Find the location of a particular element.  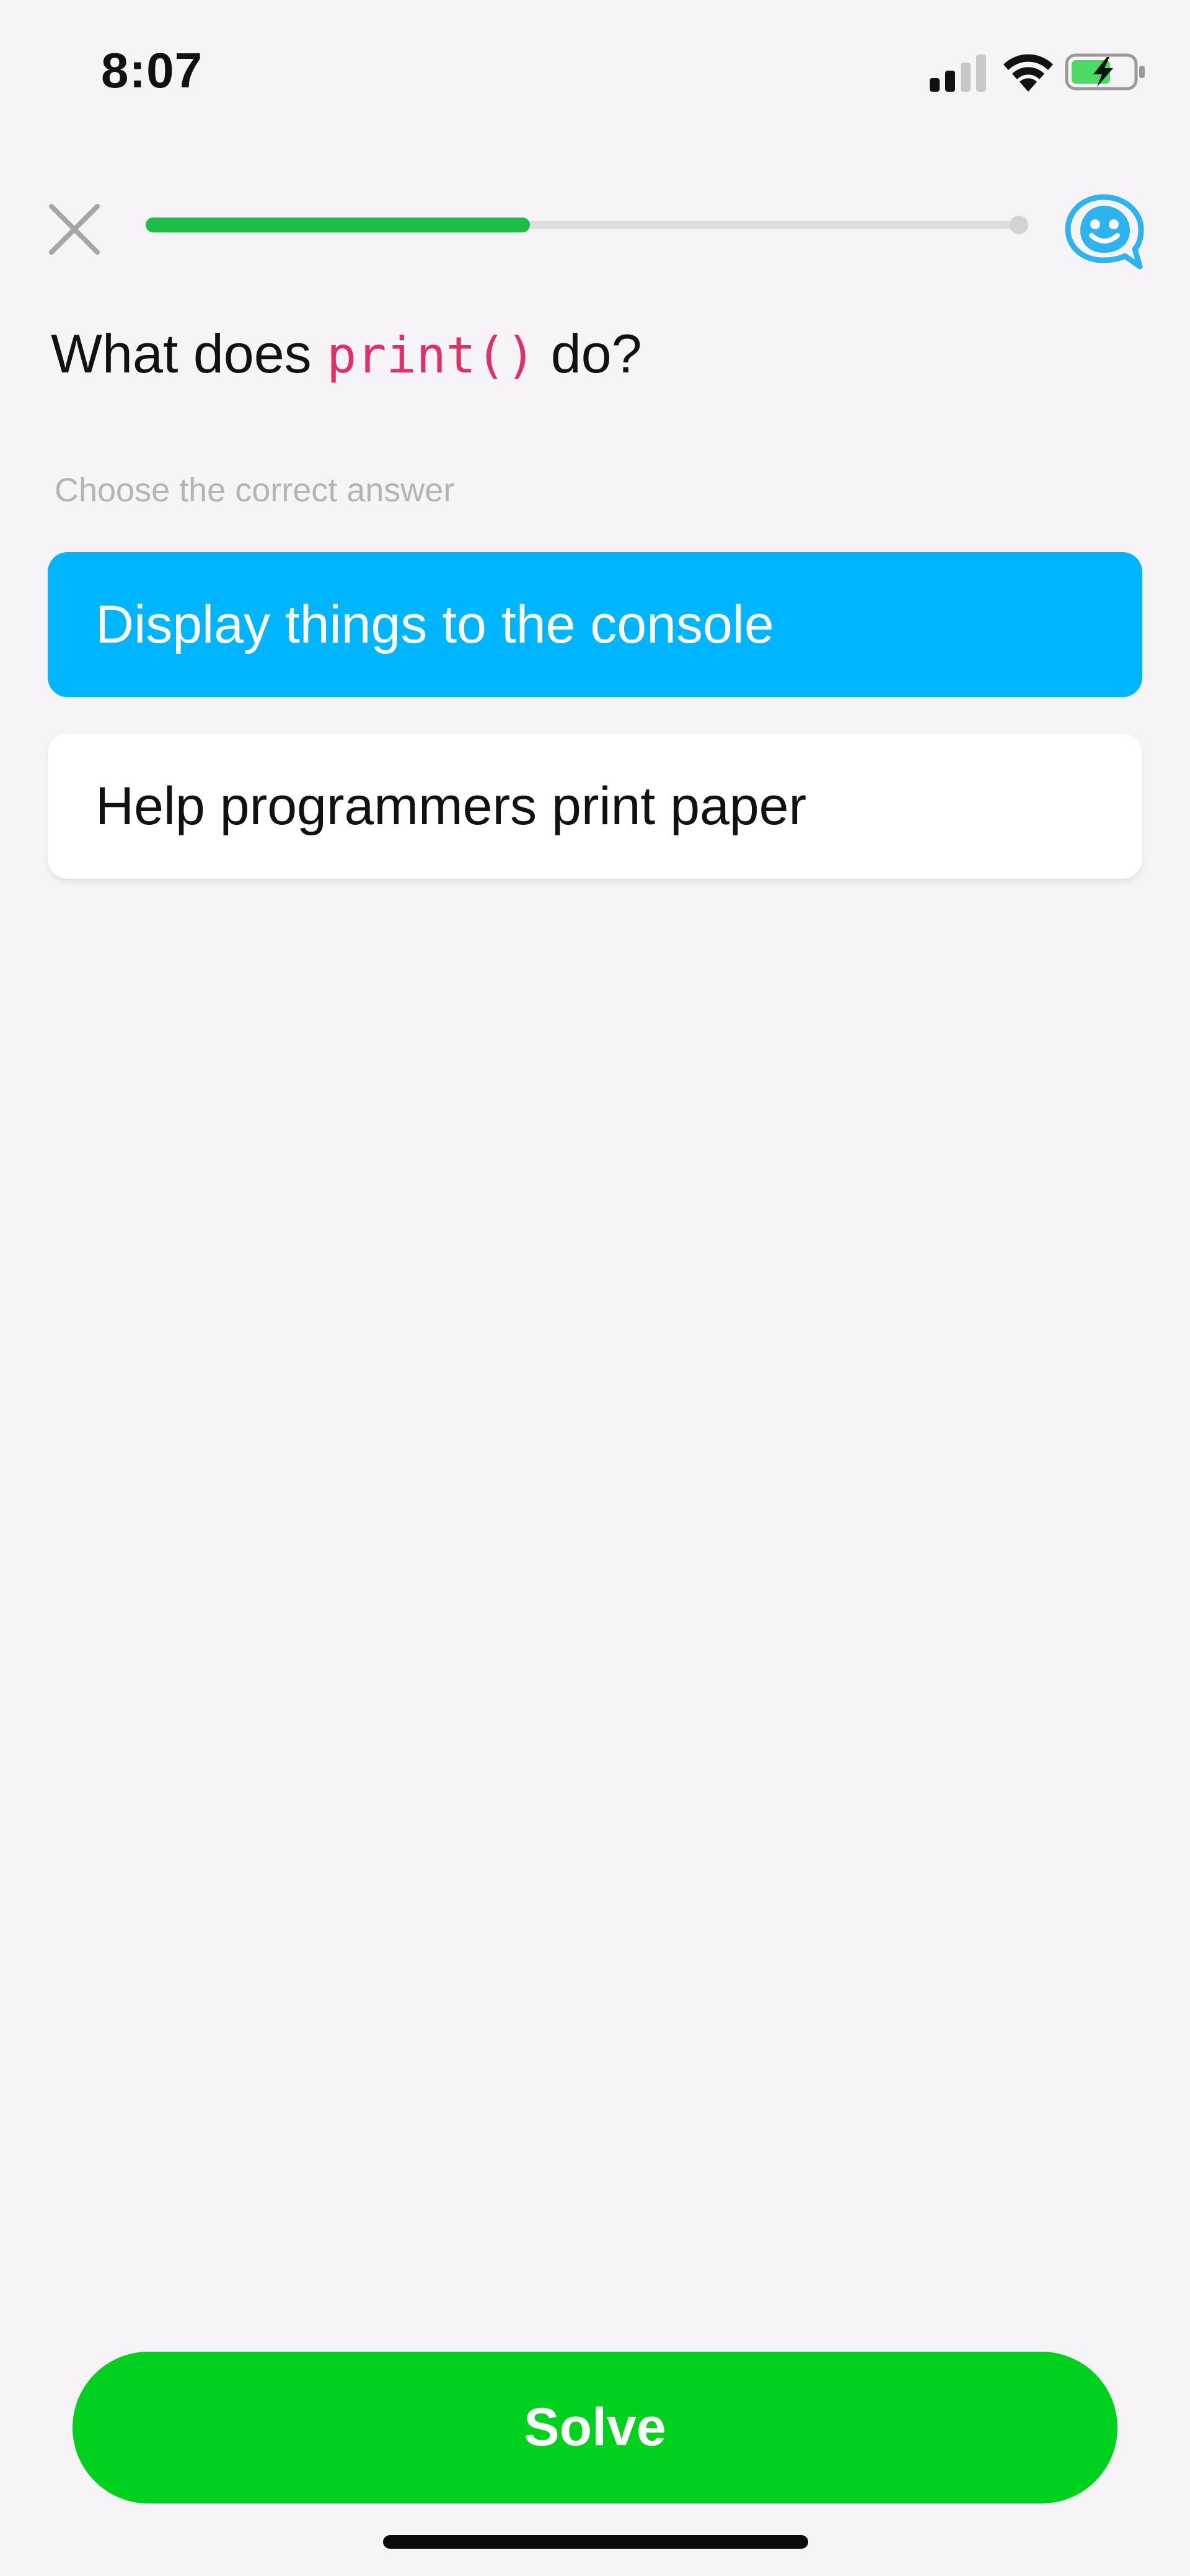

answer-option-label: Display things to the console is located at coordinates (434, 624).